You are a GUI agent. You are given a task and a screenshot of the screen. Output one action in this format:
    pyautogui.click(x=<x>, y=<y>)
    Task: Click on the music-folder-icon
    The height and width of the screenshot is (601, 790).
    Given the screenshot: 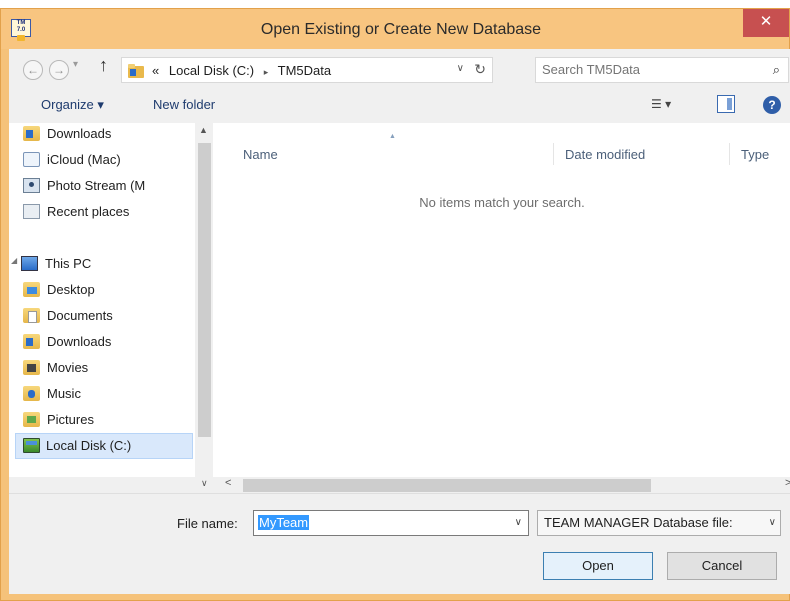 What is the action you would take?
    pyautogui.click(x=31, y=393)
    